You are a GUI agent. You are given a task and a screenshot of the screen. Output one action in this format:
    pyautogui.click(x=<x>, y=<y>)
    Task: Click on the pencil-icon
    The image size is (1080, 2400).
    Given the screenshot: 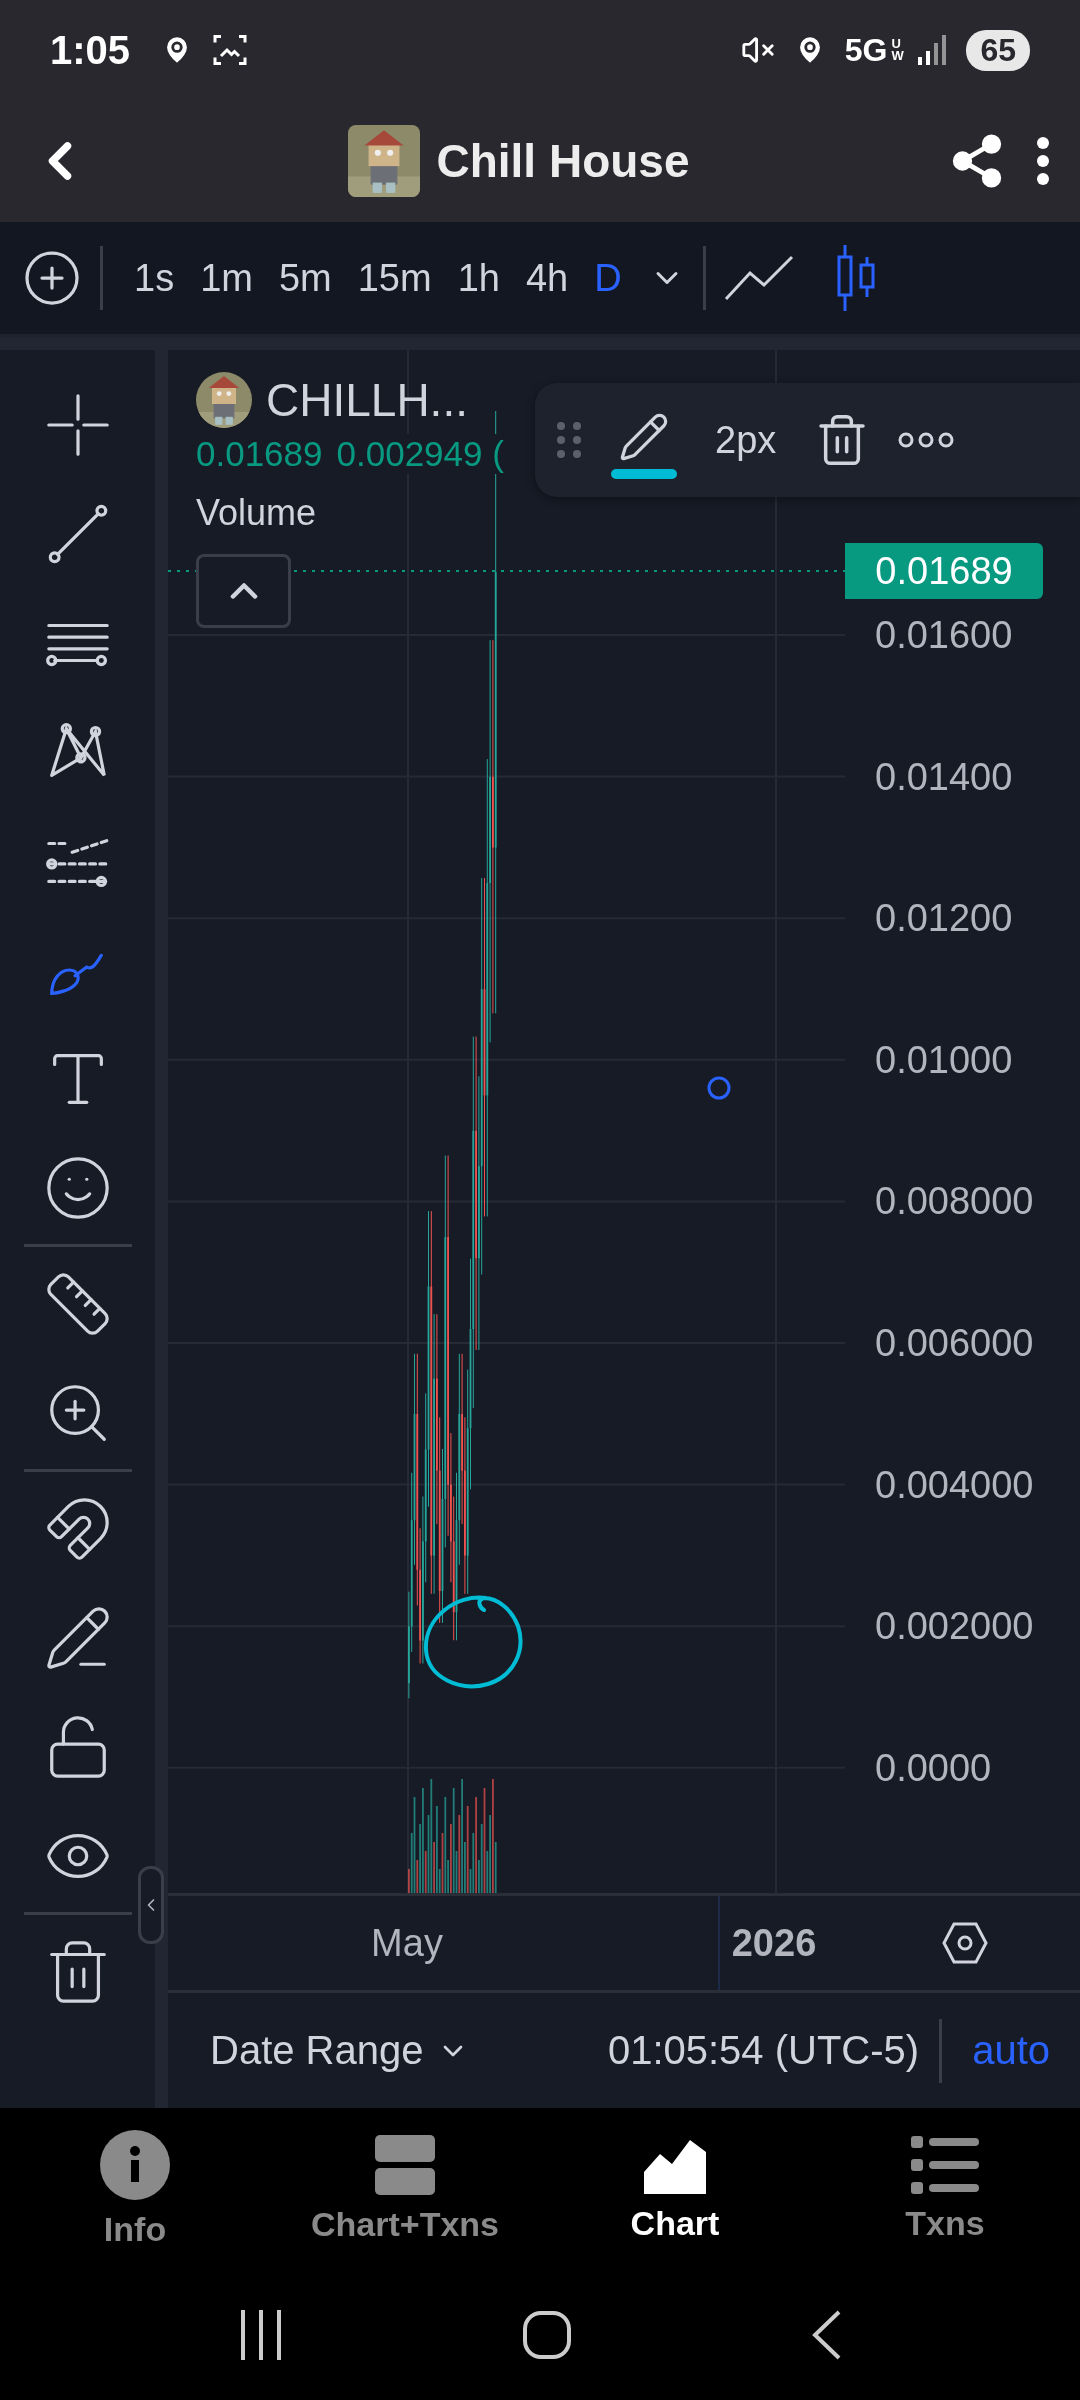 What is the action you would take?
    pyautogui.click(x=644, y=437)
    